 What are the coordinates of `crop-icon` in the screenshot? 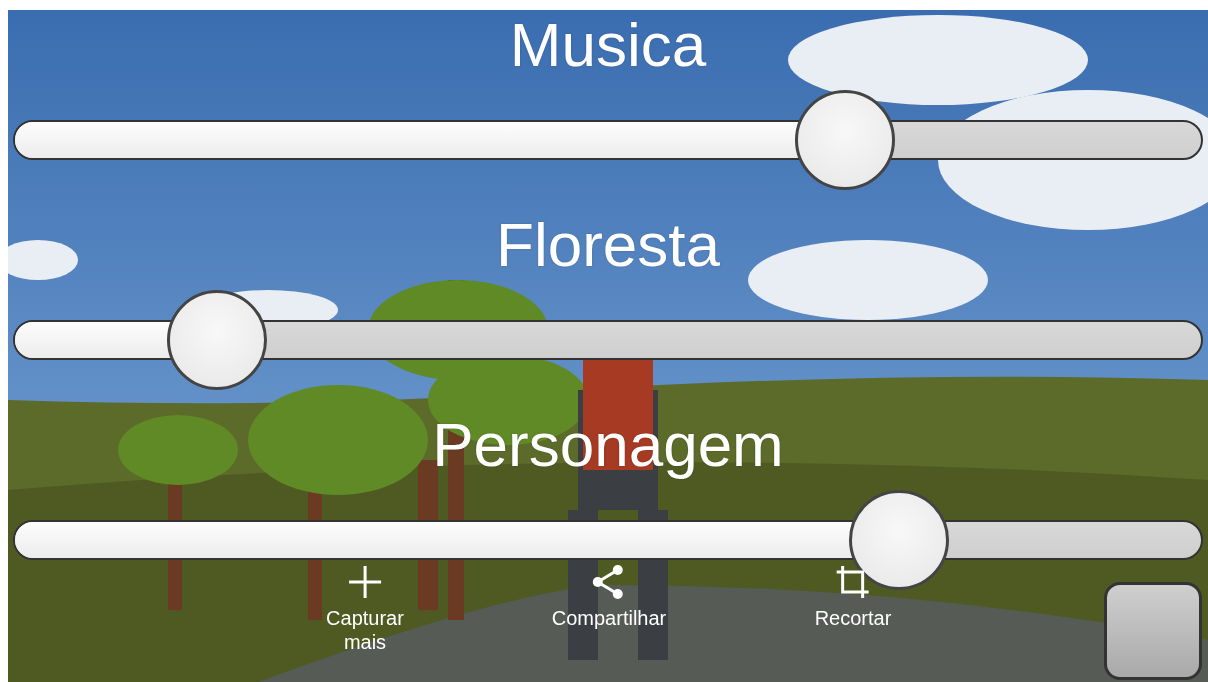 It's located at (853, 582).